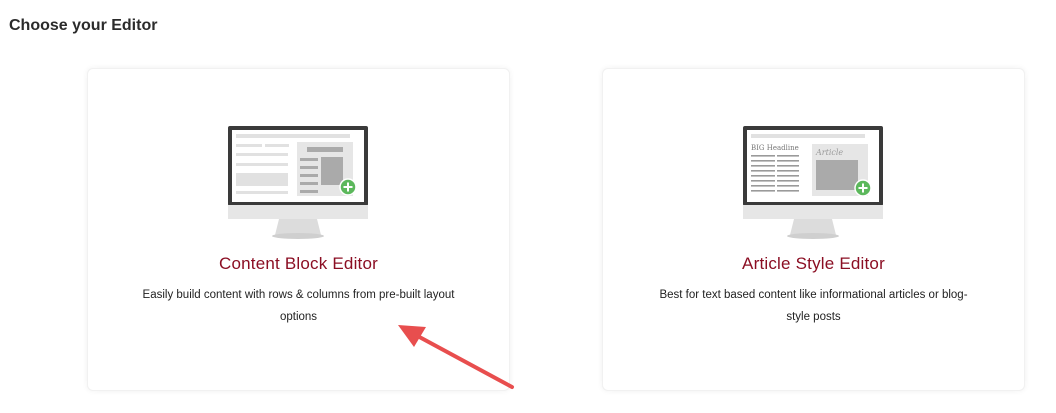 The height and width of the screenshot is (413, 1056). What do you see at coordinates (775, 148) in the screenshot?
I see `screen-headline: BIG Headline` at bounding box center [775, 148].